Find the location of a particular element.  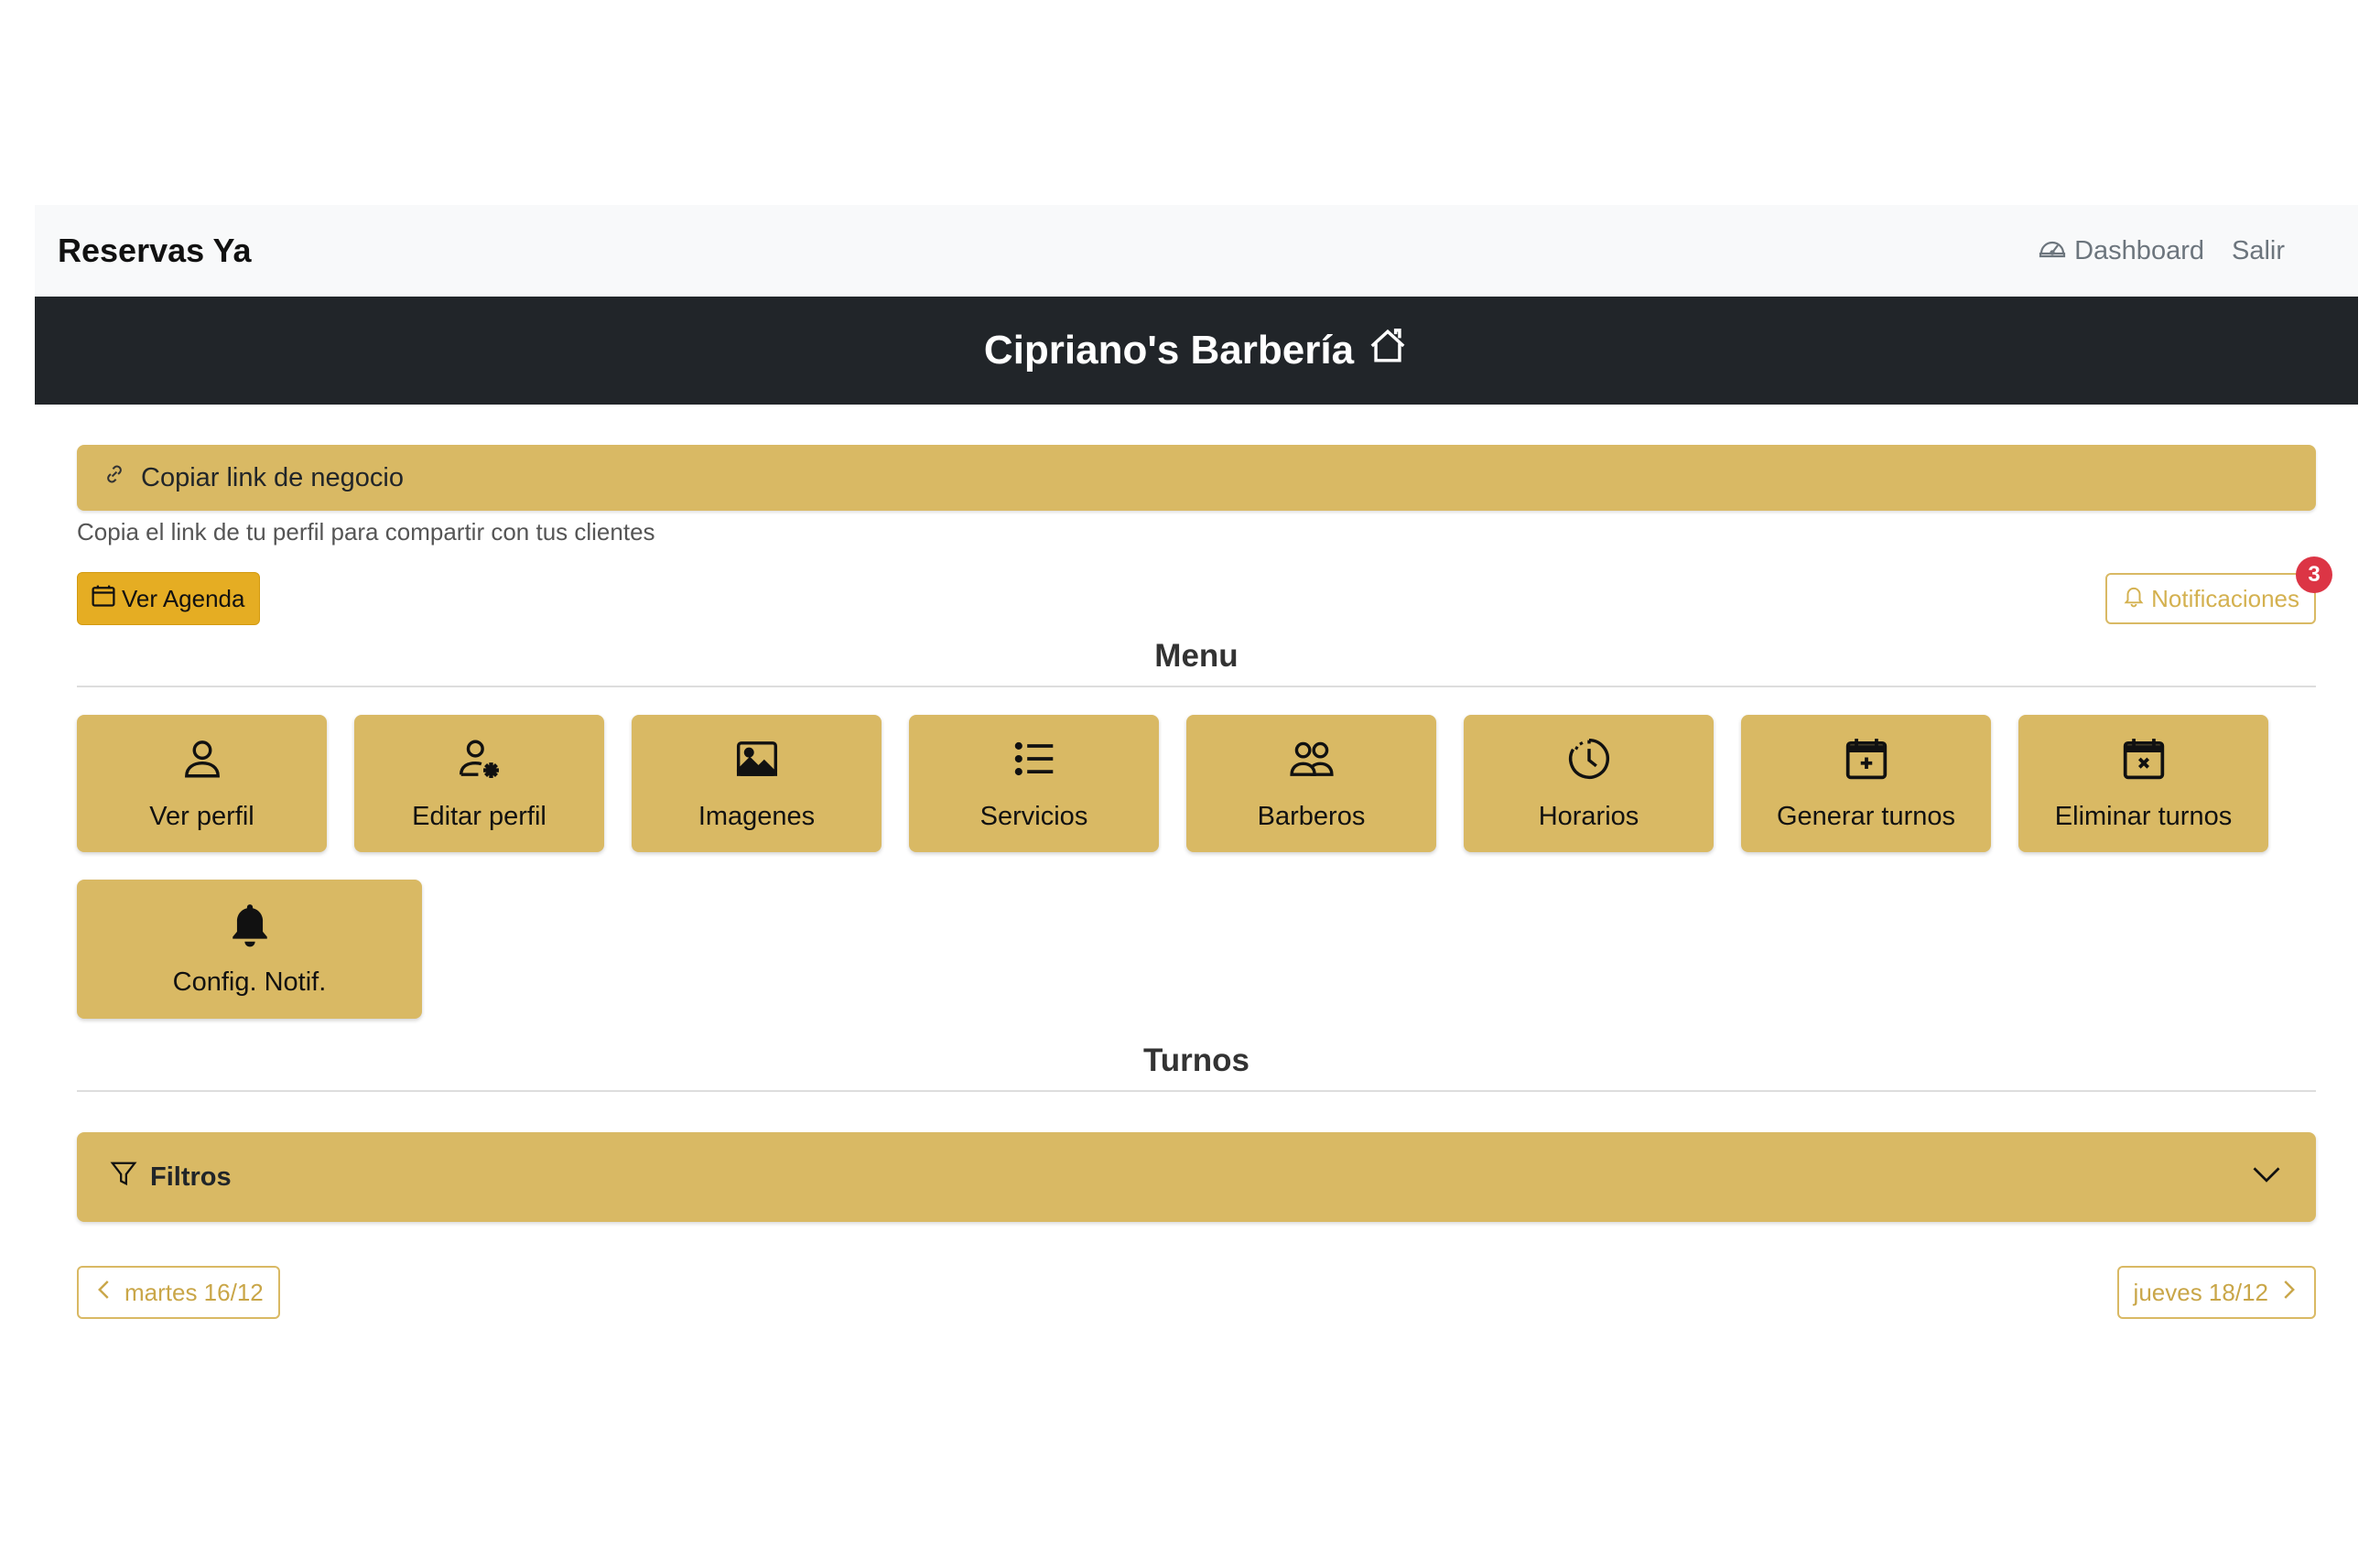

prev-day-button: martes 16/12 is located at coordinates (178, 1292).